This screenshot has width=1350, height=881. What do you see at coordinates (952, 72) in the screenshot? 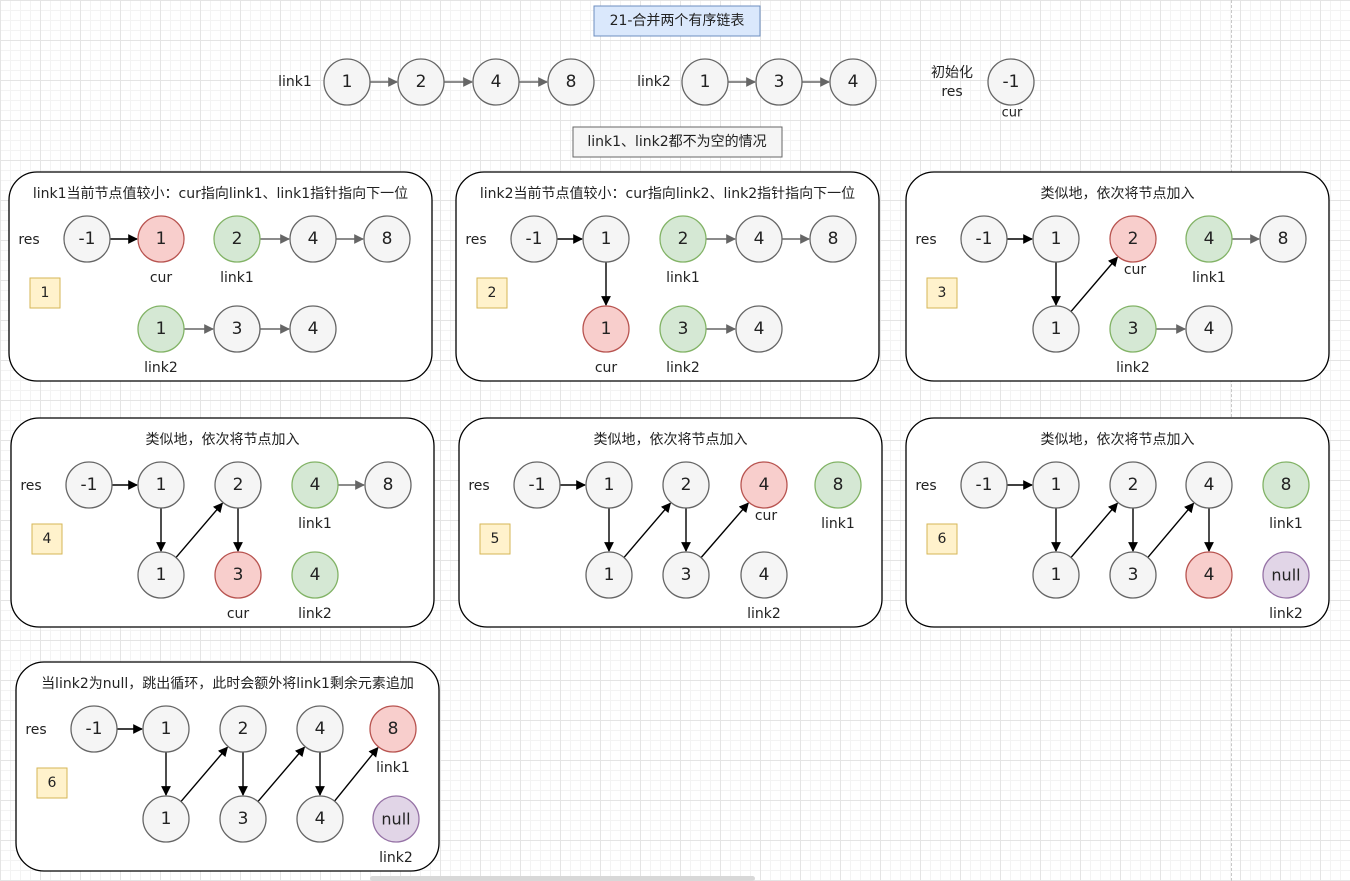
I see `intro-init-label: 初始化` at bounding box center [952, 72].